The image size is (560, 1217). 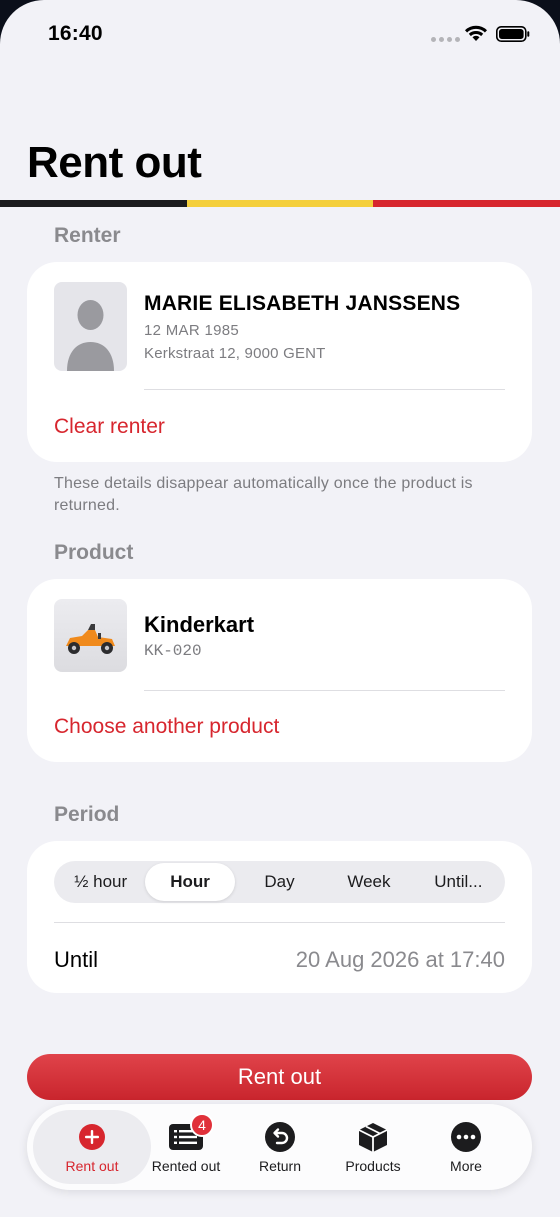 I want to click on period-section-label: Period, so click(x=87, y=814).